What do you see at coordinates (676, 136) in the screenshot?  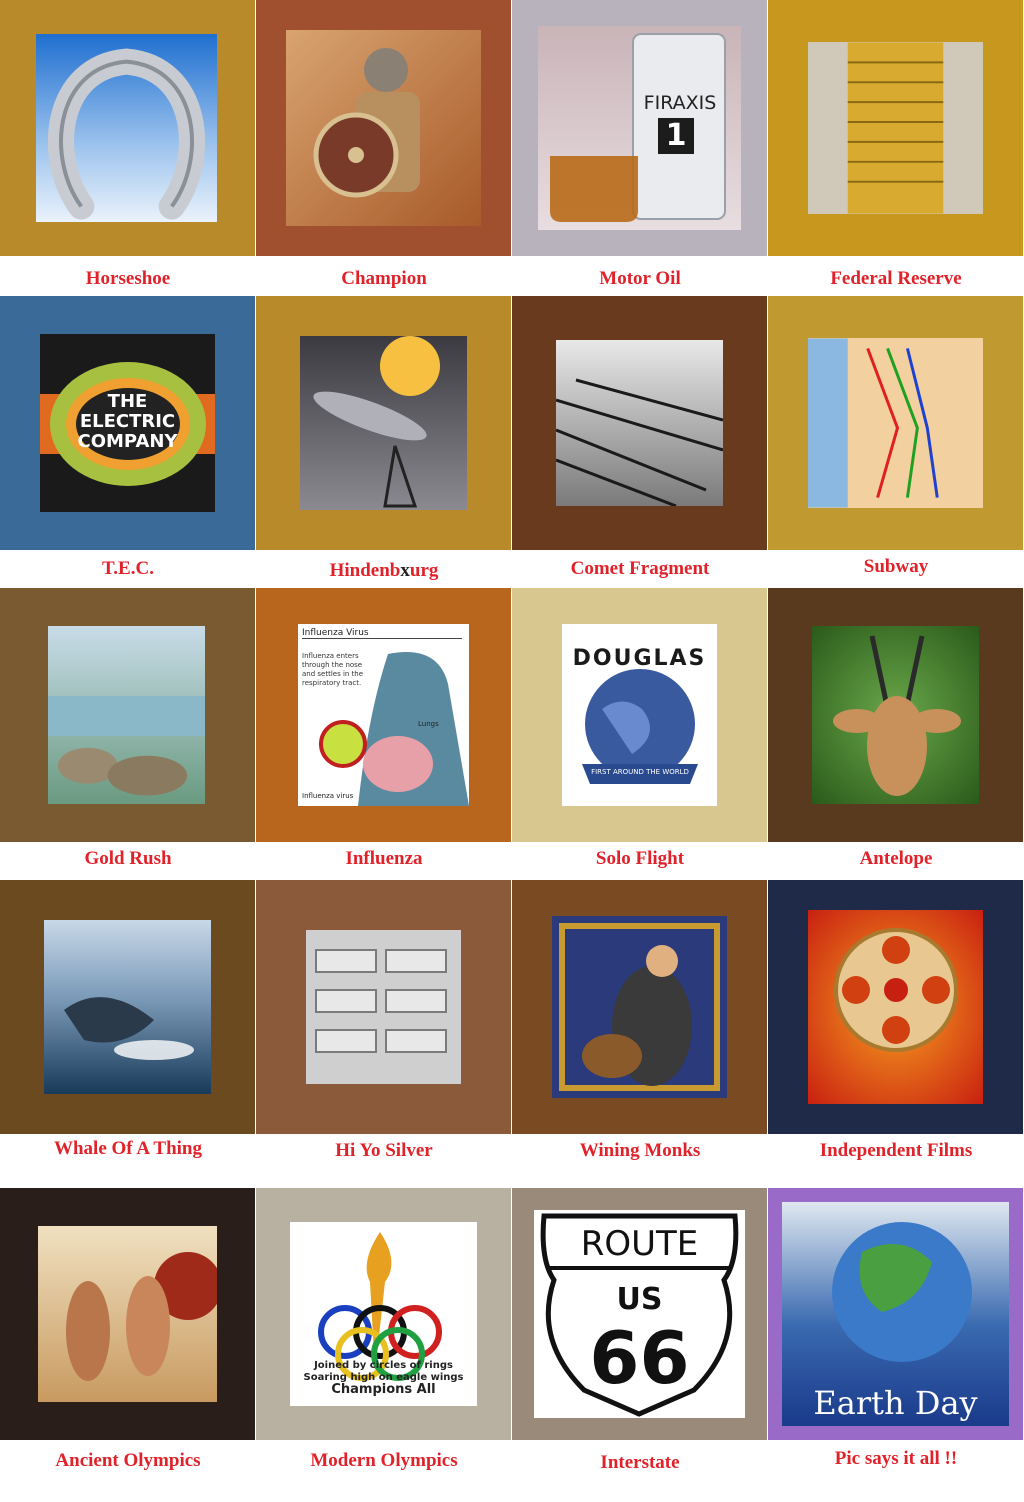 I see `bottle-number: 1` at bounding box center [676, 136].